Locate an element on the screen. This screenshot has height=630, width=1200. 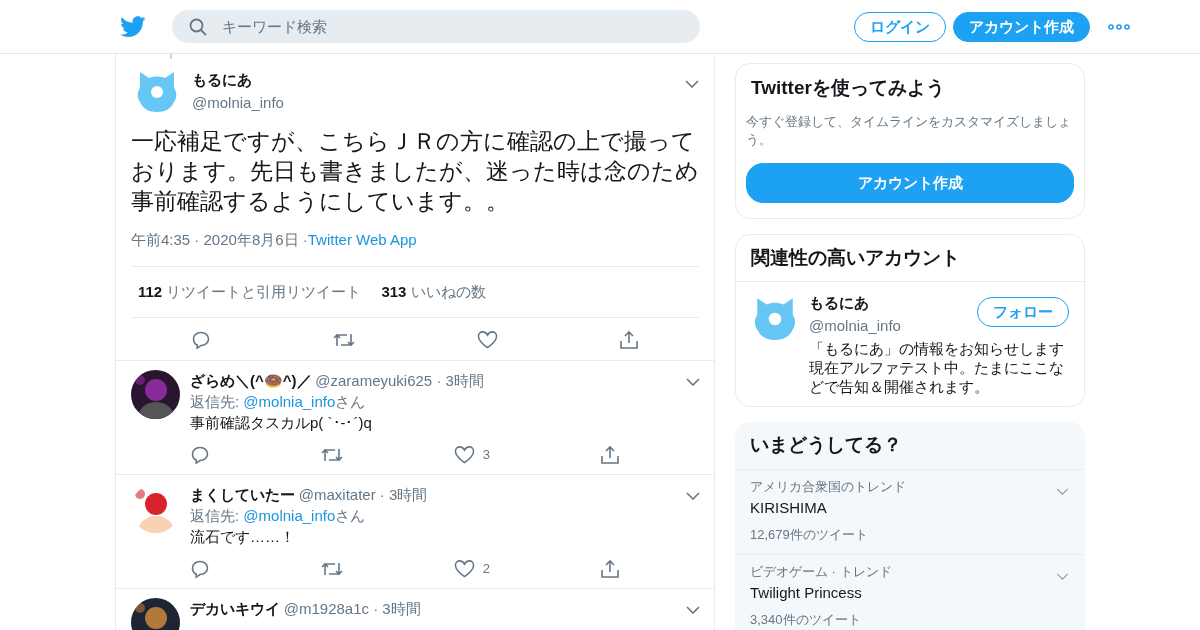
reply-meta: @m1928a1c · 3時間 is located at coordinates (352, 609).